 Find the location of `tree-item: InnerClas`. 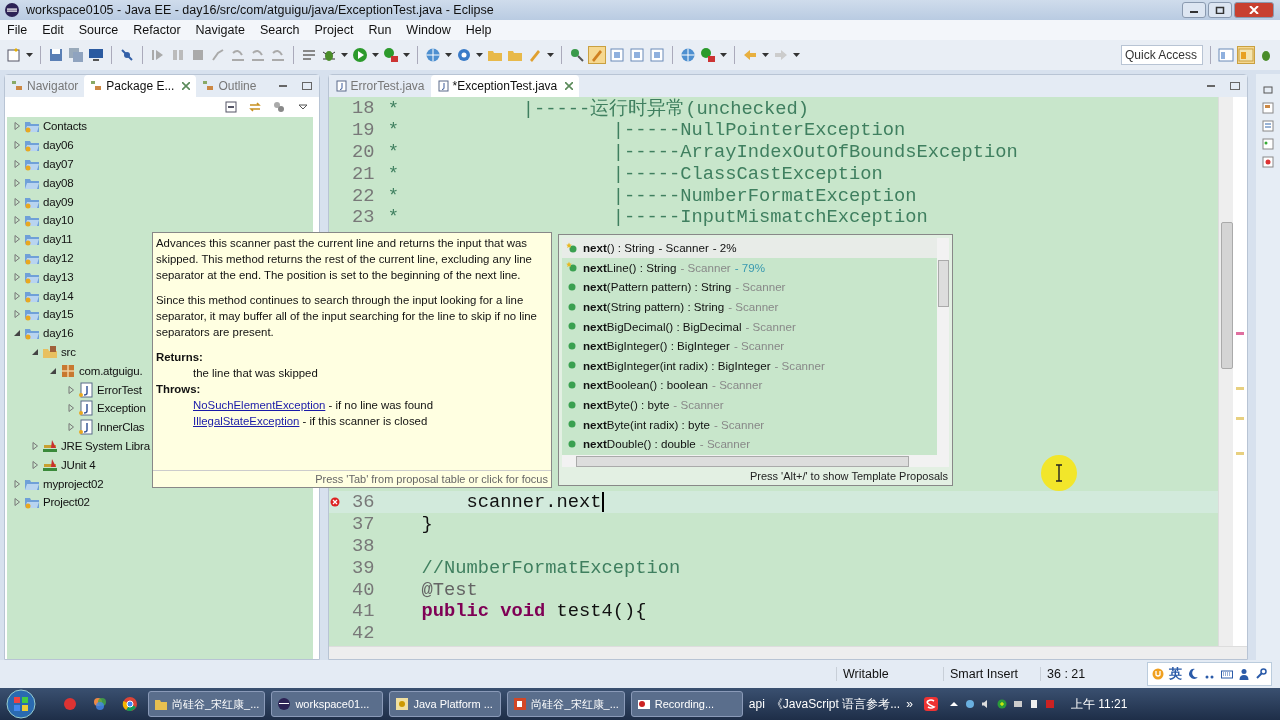

tree-item: InnerClas is located at coordinates (121, 427).